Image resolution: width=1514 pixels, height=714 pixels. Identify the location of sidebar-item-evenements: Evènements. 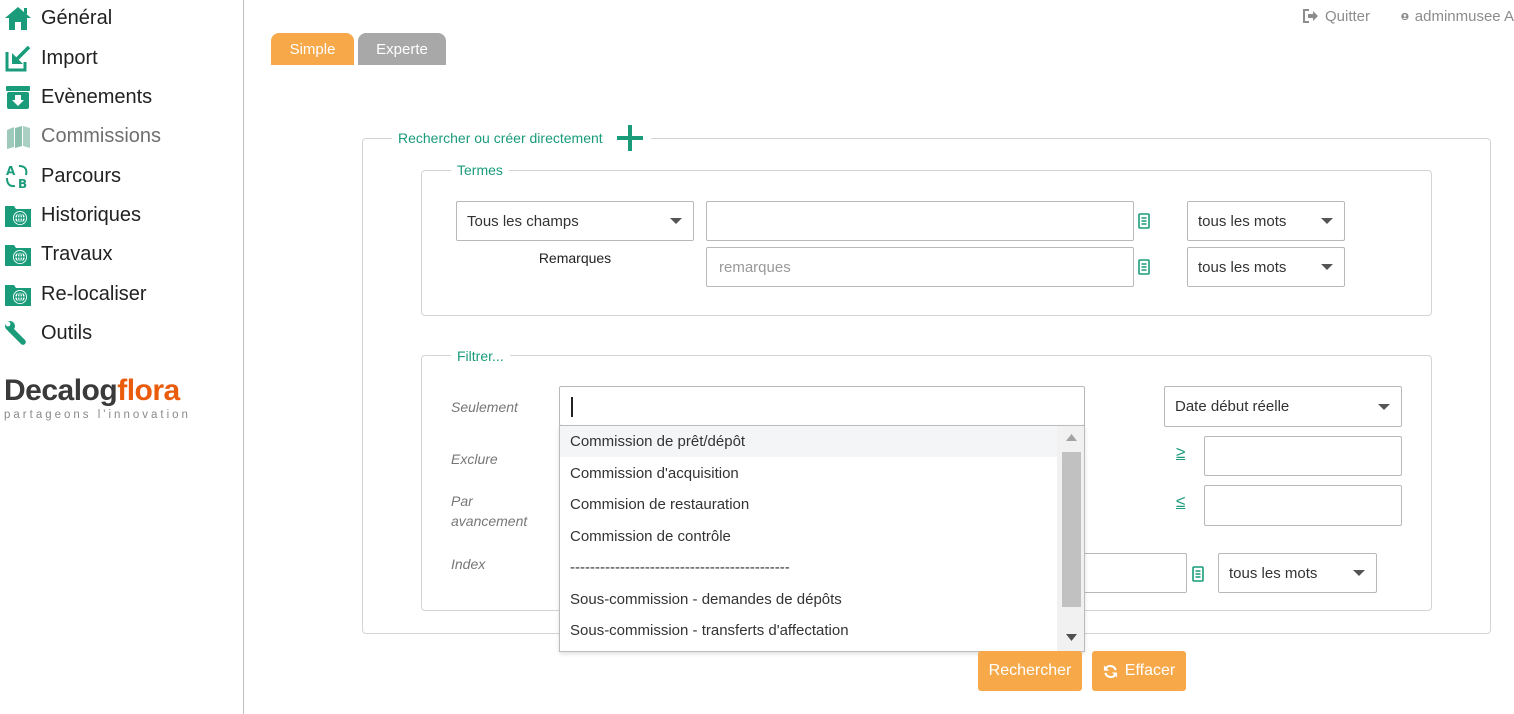
(78, 97).